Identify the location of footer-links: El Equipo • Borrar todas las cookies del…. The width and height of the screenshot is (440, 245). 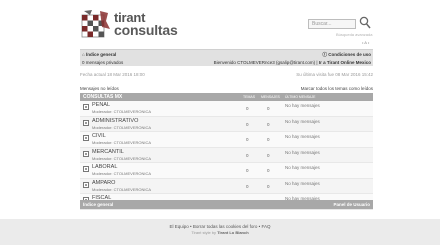
(220, 226).